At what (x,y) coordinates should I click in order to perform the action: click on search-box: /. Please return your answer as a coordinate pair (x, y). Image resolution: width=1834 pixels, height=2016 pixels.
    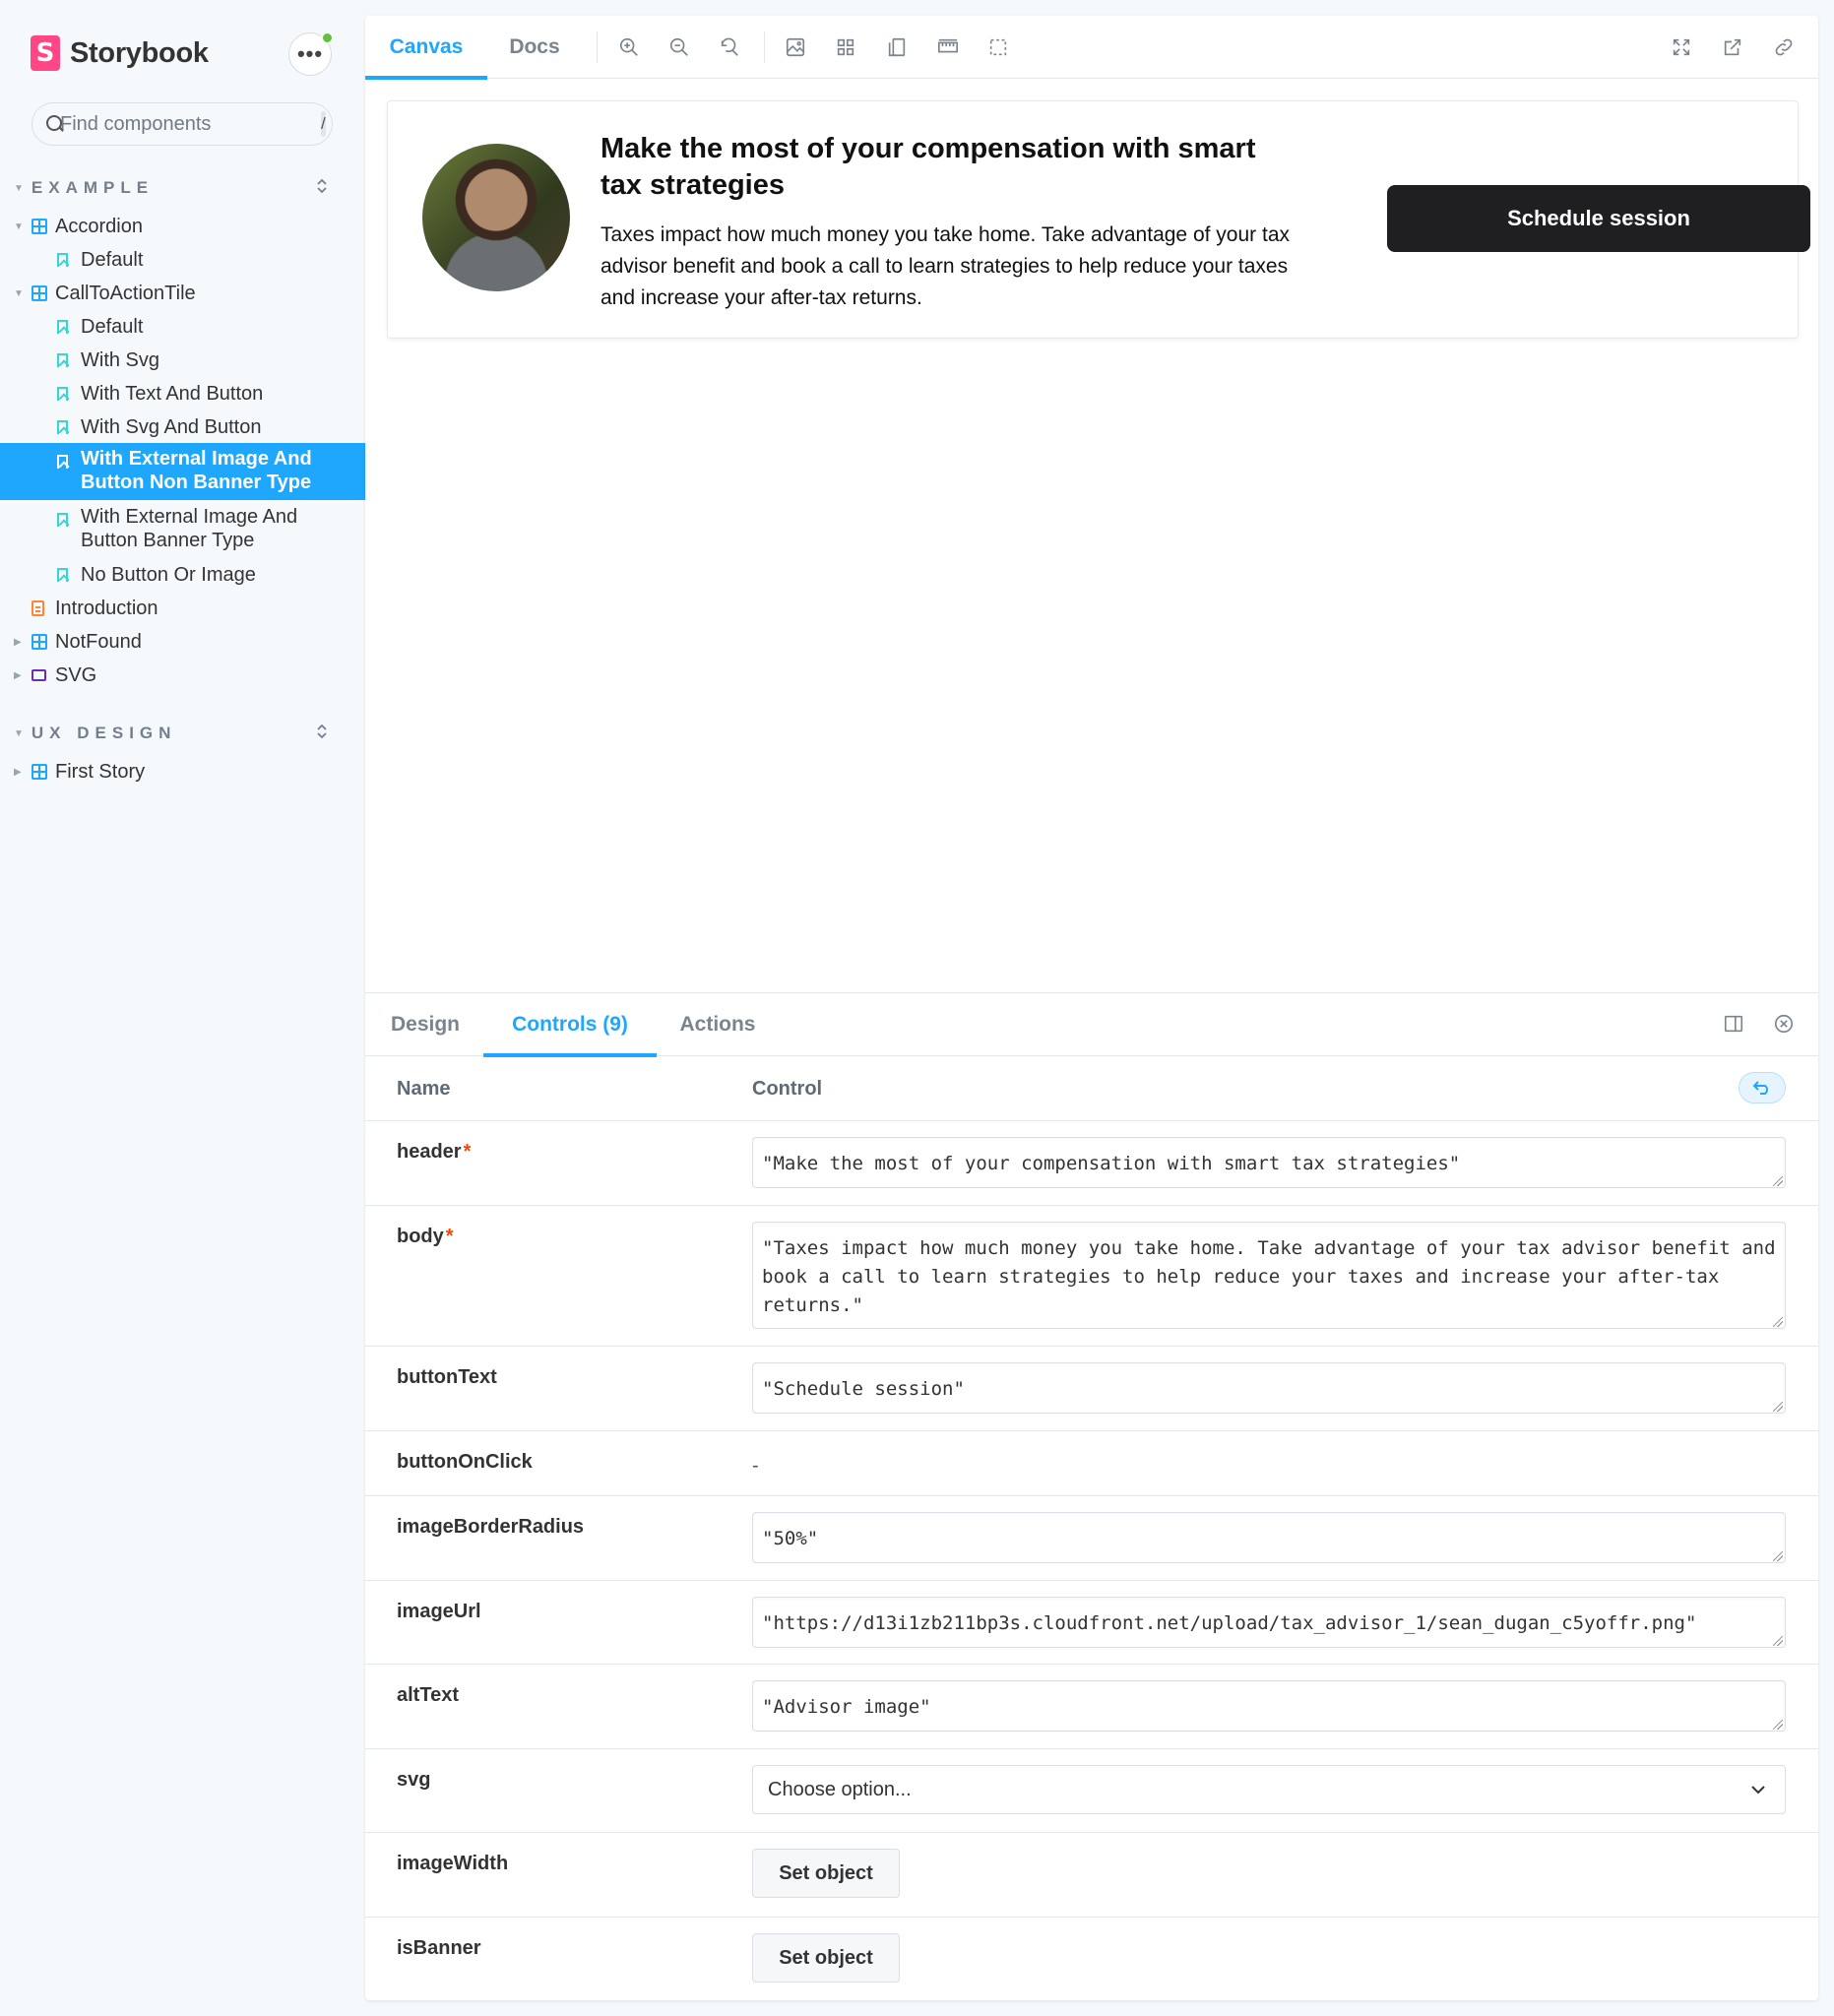
    Looking at the image, I should click on (182, 124).